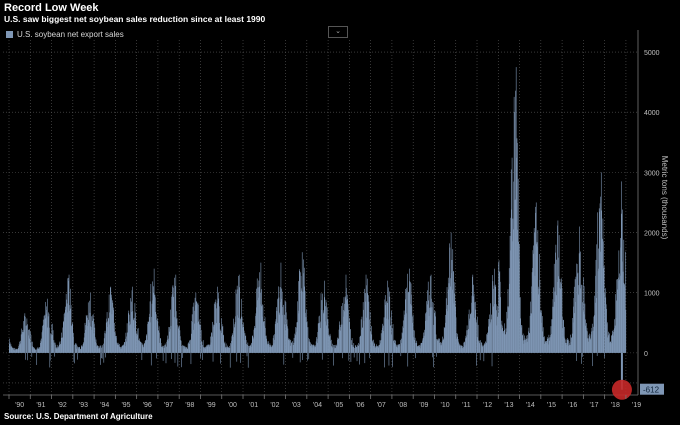  Describe the element at coordinates (572, 405) in the screenshot. I see `x-tick-label: '16` at that location.